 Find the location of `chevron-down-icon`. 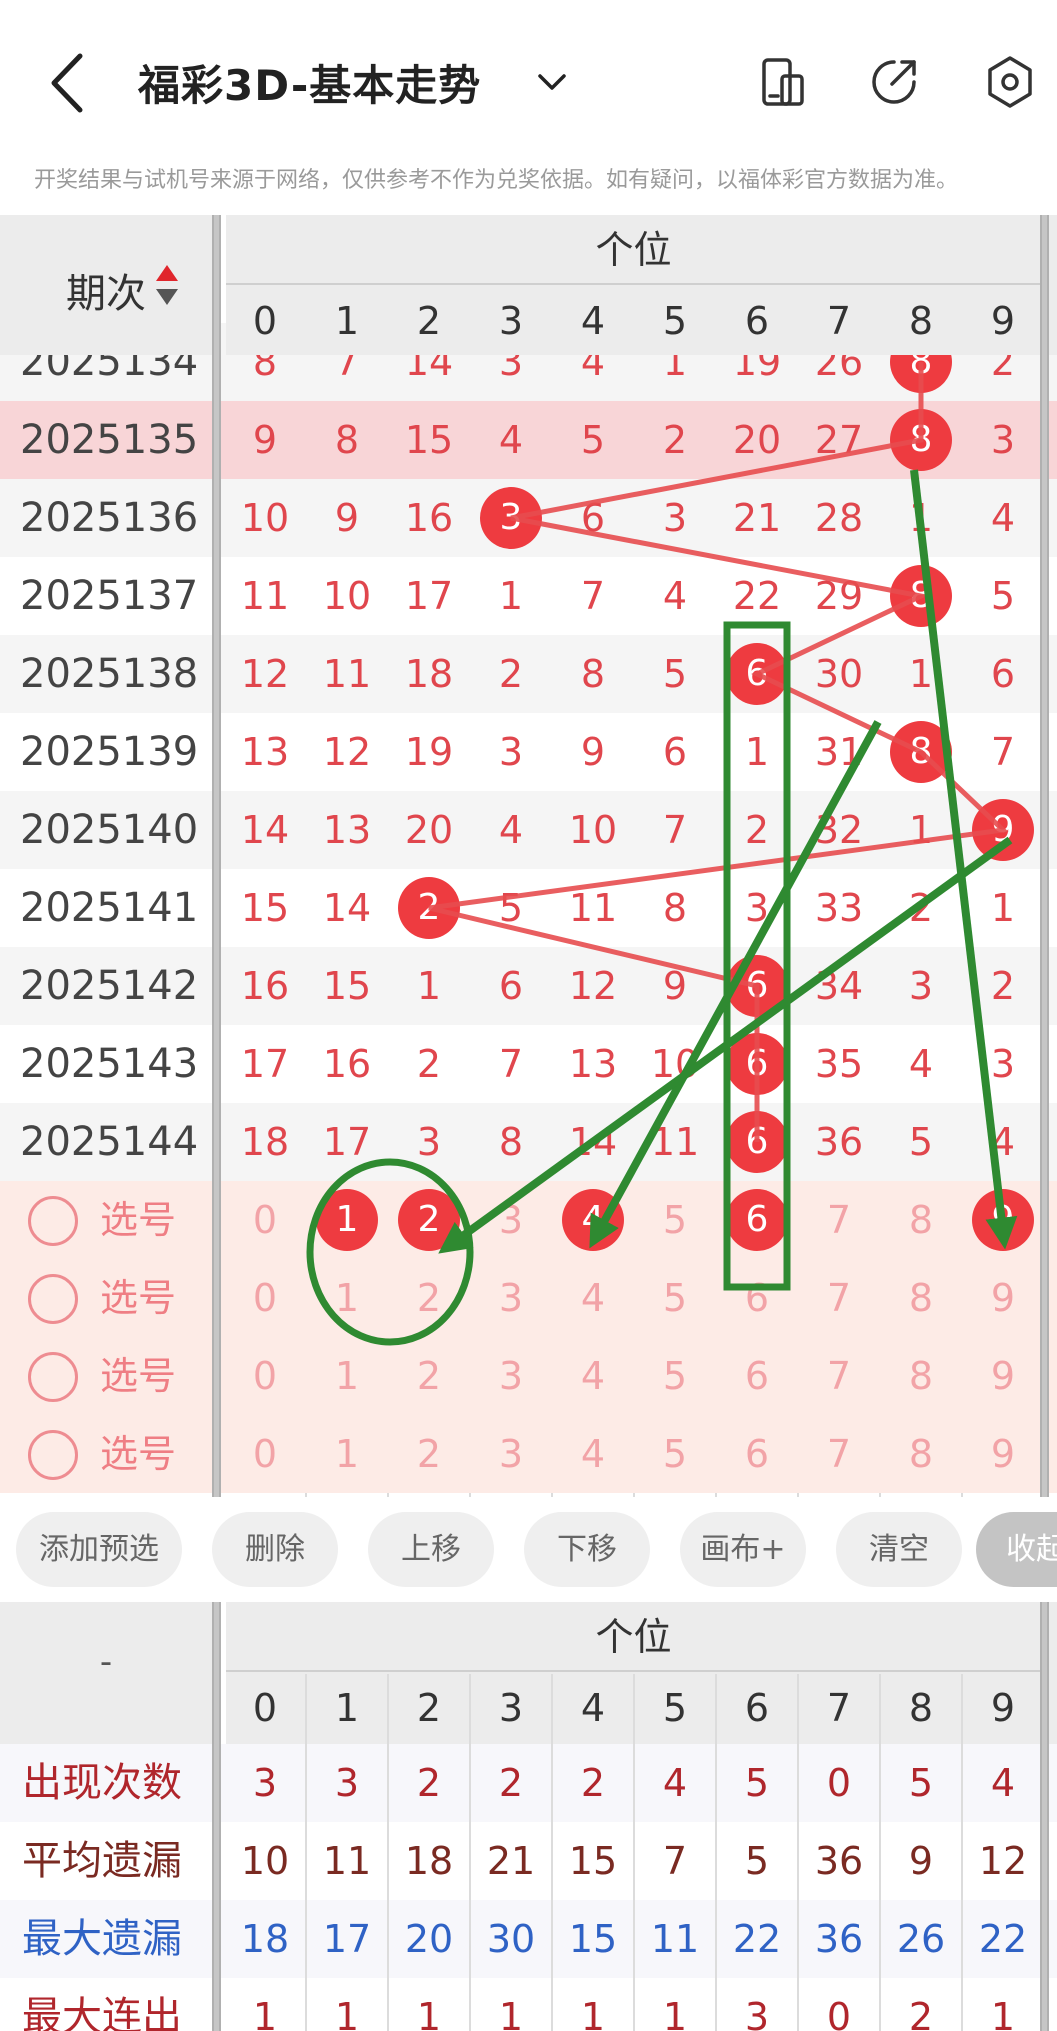

chevron-down-icon is located at coordinates (552, 82).